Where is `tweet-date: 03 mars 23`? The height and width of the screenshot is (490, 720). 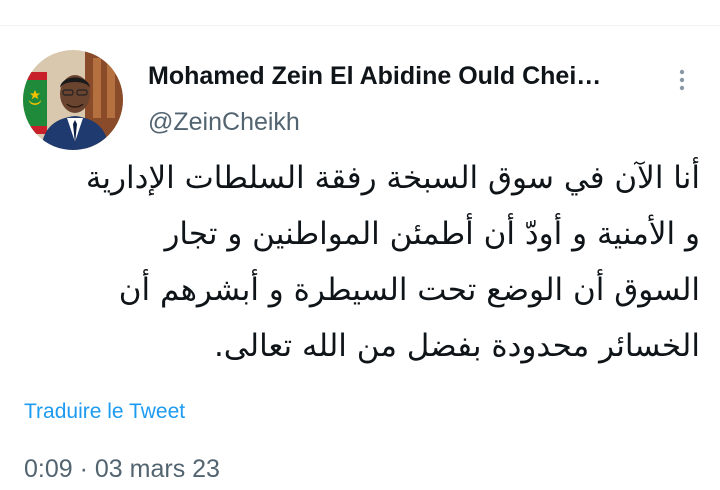 tweet-date: 03 mars 23 is located at coordinates (157, 469).